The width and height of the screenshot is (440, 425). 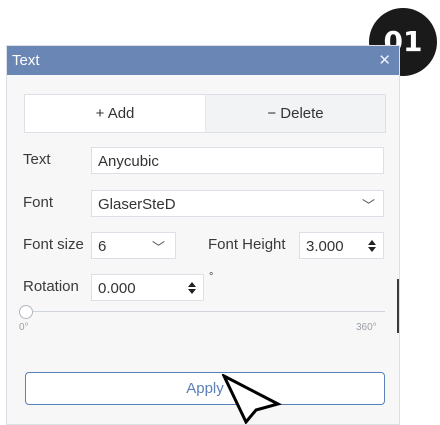 I want to click on rotation-input: 0.000, so click(x=147, y=287).